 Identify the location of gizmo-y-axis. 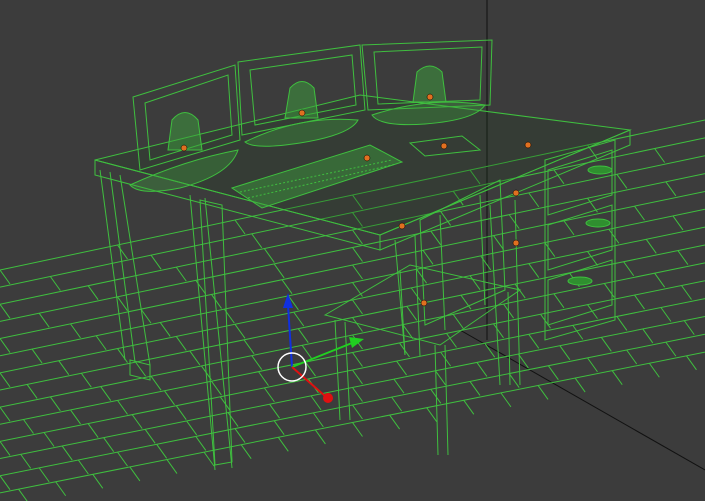
(322, 355).